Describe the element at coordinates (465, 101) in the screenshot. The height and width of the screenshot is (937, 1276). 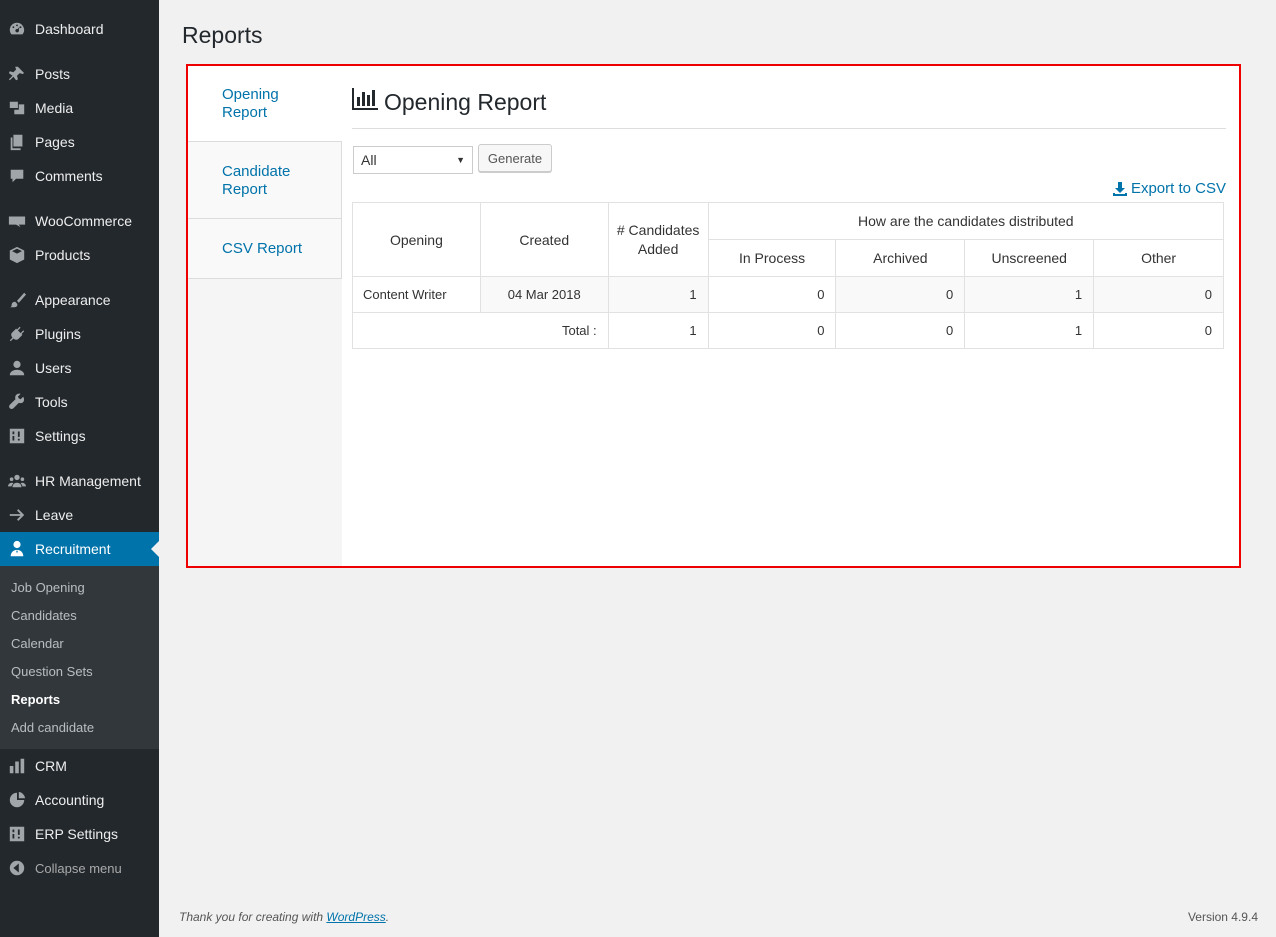
I see `report-heading-text: Opening Report` at that location.